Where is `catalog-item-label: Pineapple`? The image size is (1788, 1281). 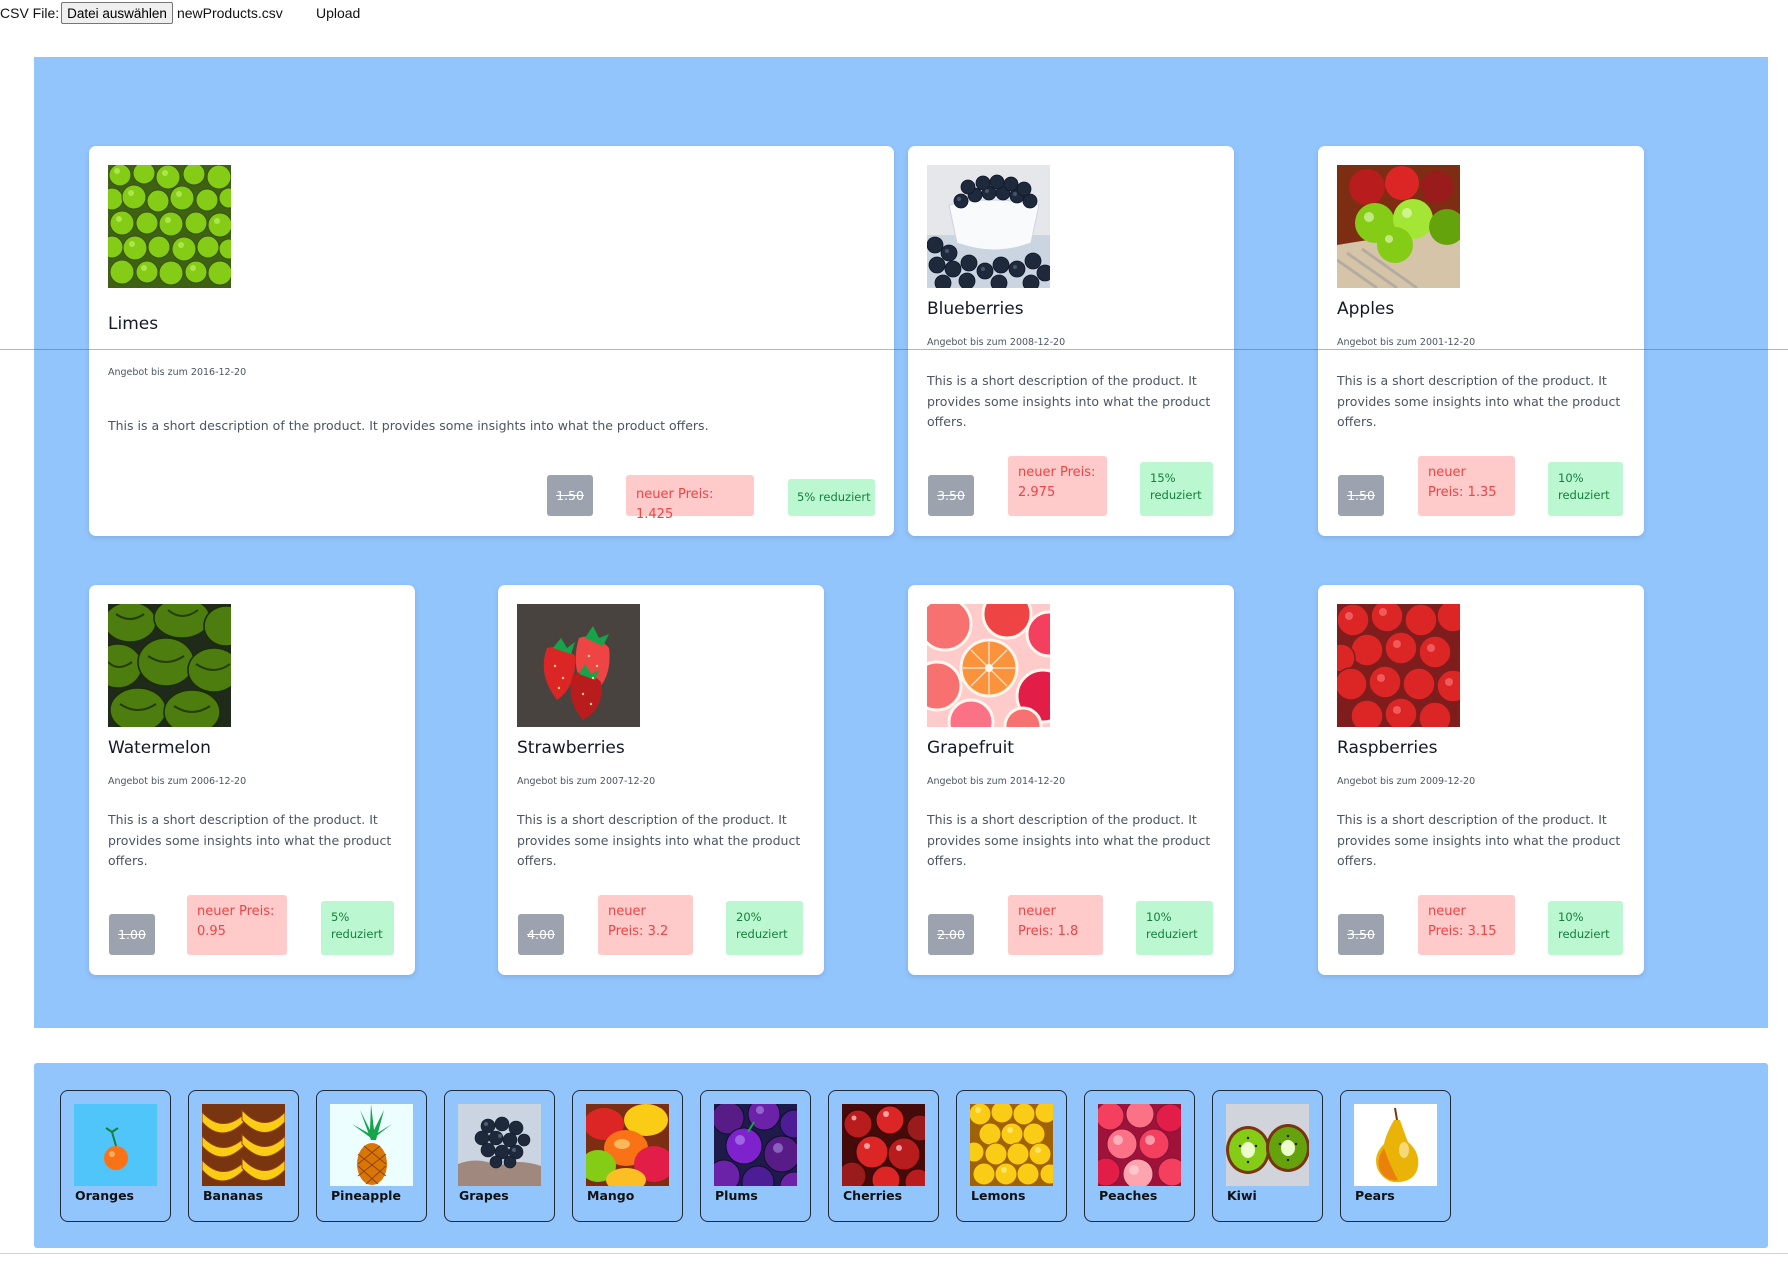
catalog-item-label: Pineapple is located at coordinates (366, 1195).